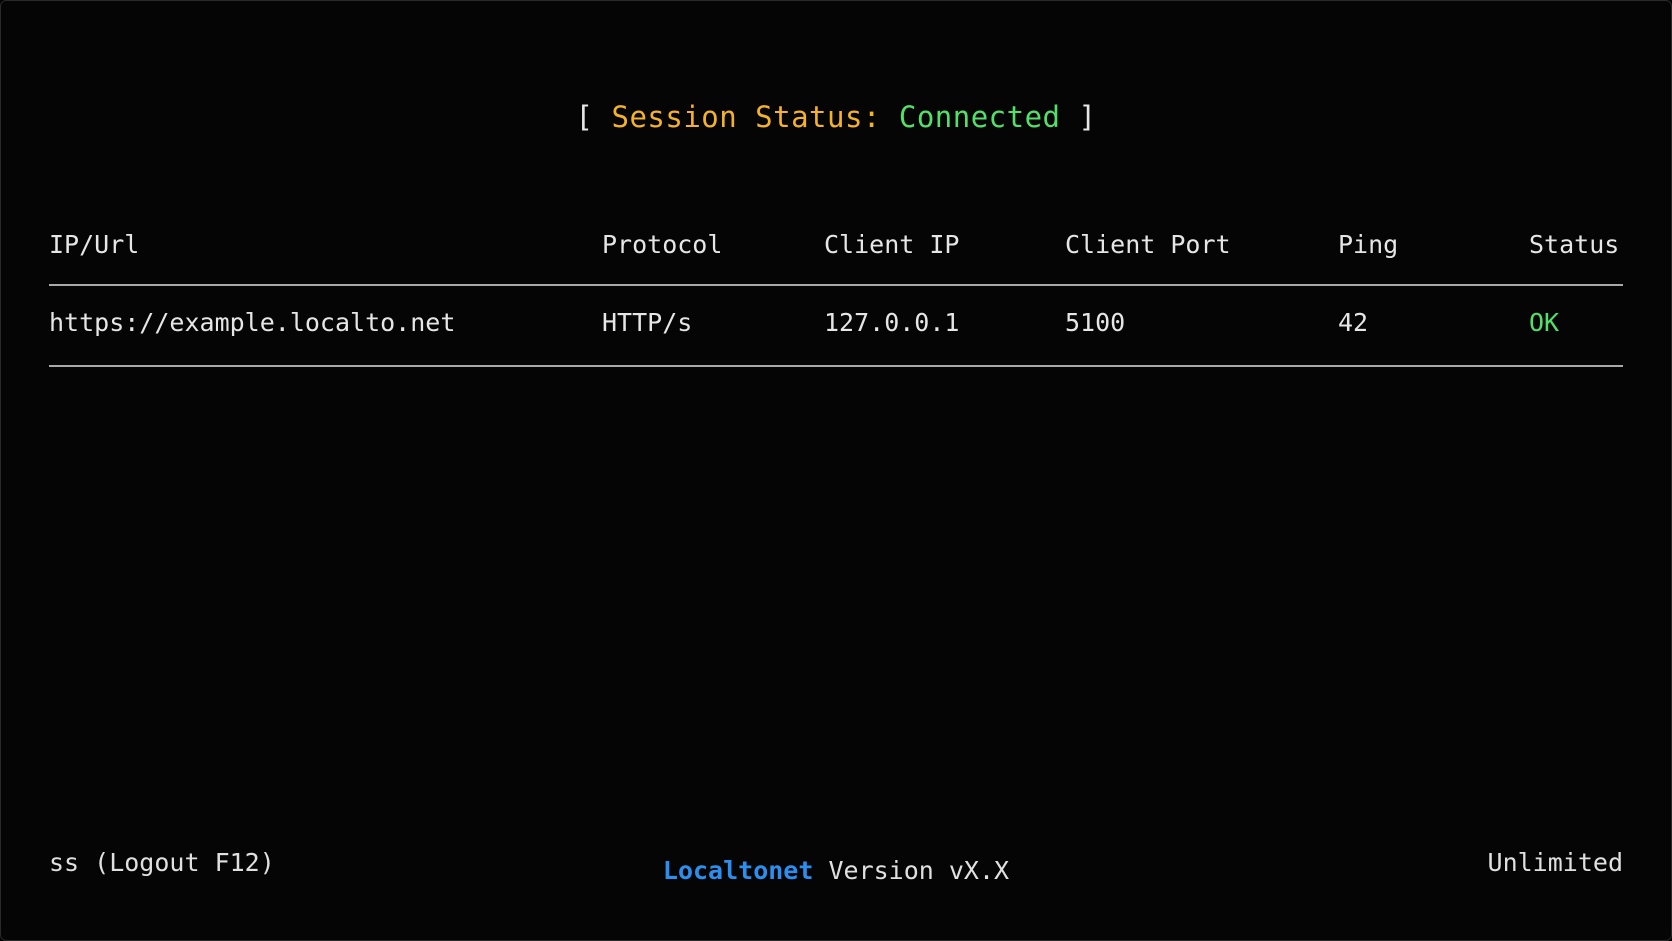 The width and height of the screenshot is (1672, 941). I want to click on column-header-ip-url: IP/Url, so click(94, 244).